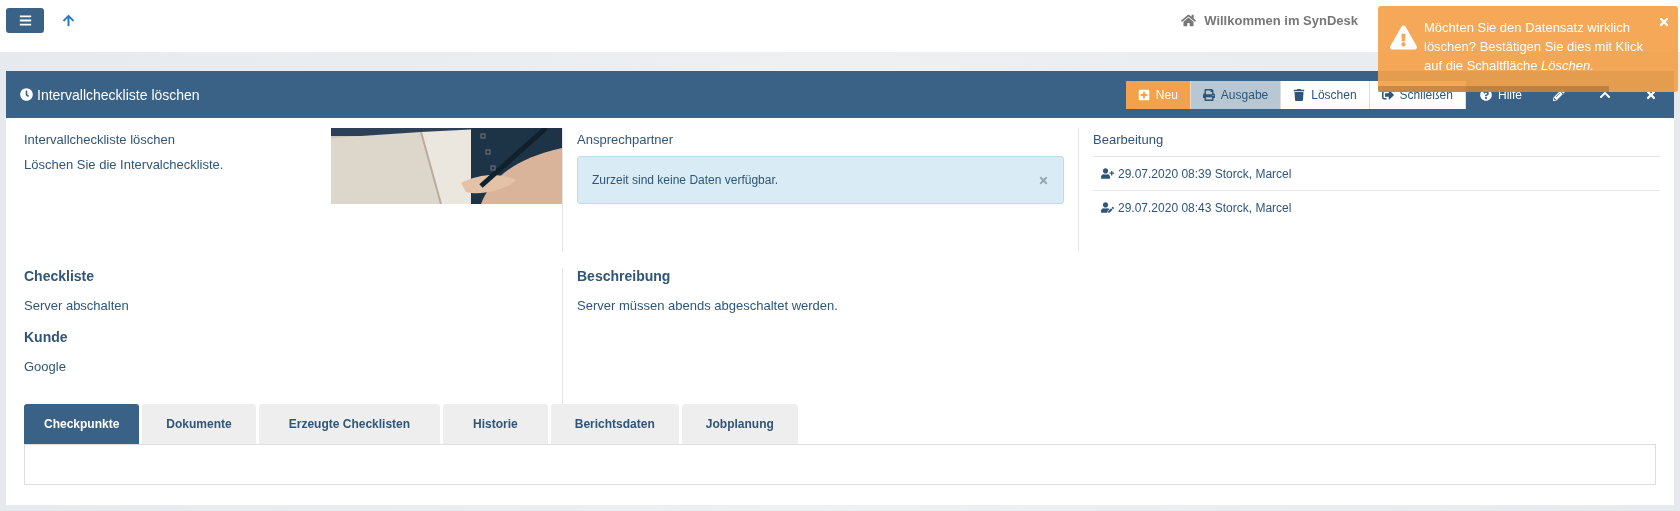 Image resolution: width=1680 pixels, height=511 pixels. I want to click on field-value: Server müssen abends abgeschaltet werden., so click(708, 305).